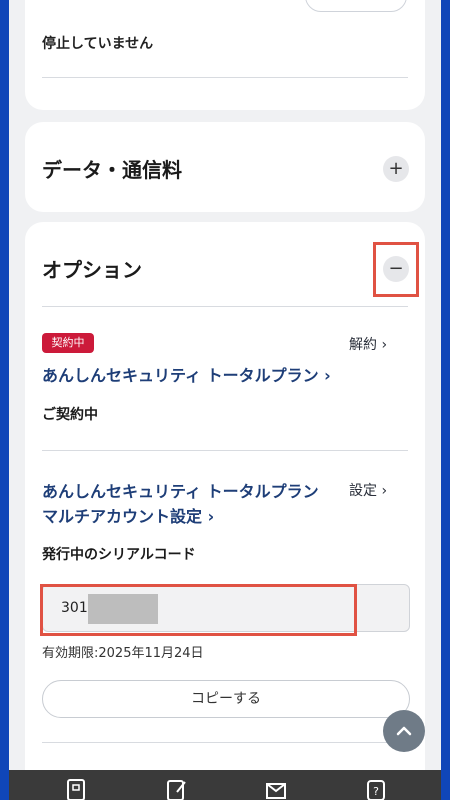  Describe the element at coordinates (128, 515) in the screenshot. I see `multi-account-link: マルチアカウント設定 ›` at that location.